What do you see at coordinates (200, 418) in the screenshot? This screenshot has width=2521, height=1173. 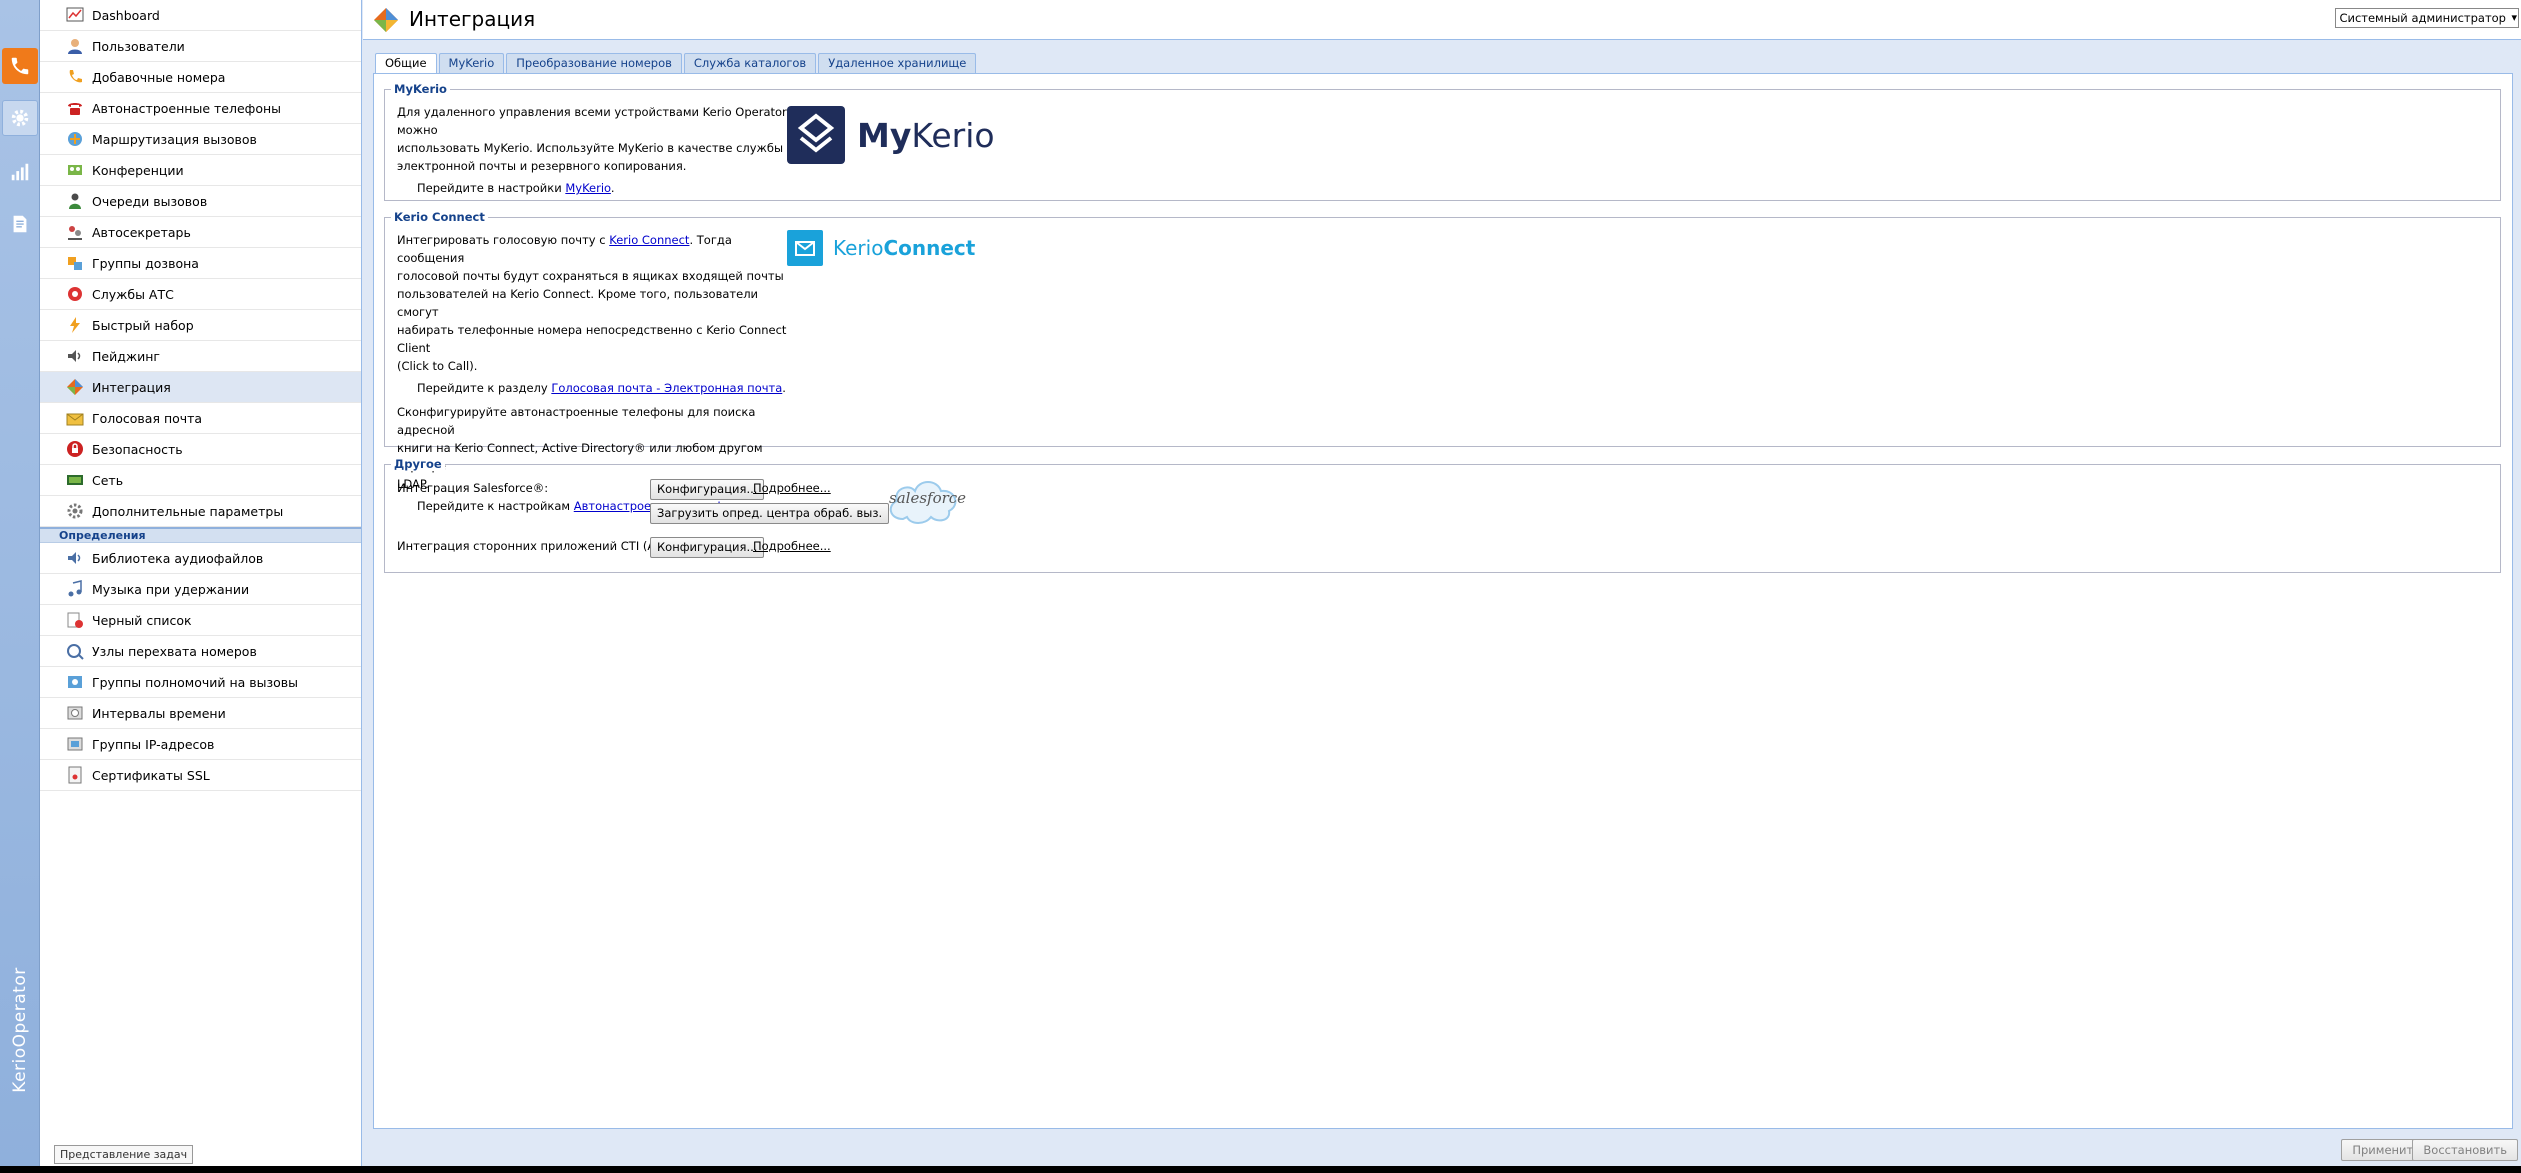 I see `sidebar-item-voicemail: Голосовая почта` at bounding box center [200, 418].